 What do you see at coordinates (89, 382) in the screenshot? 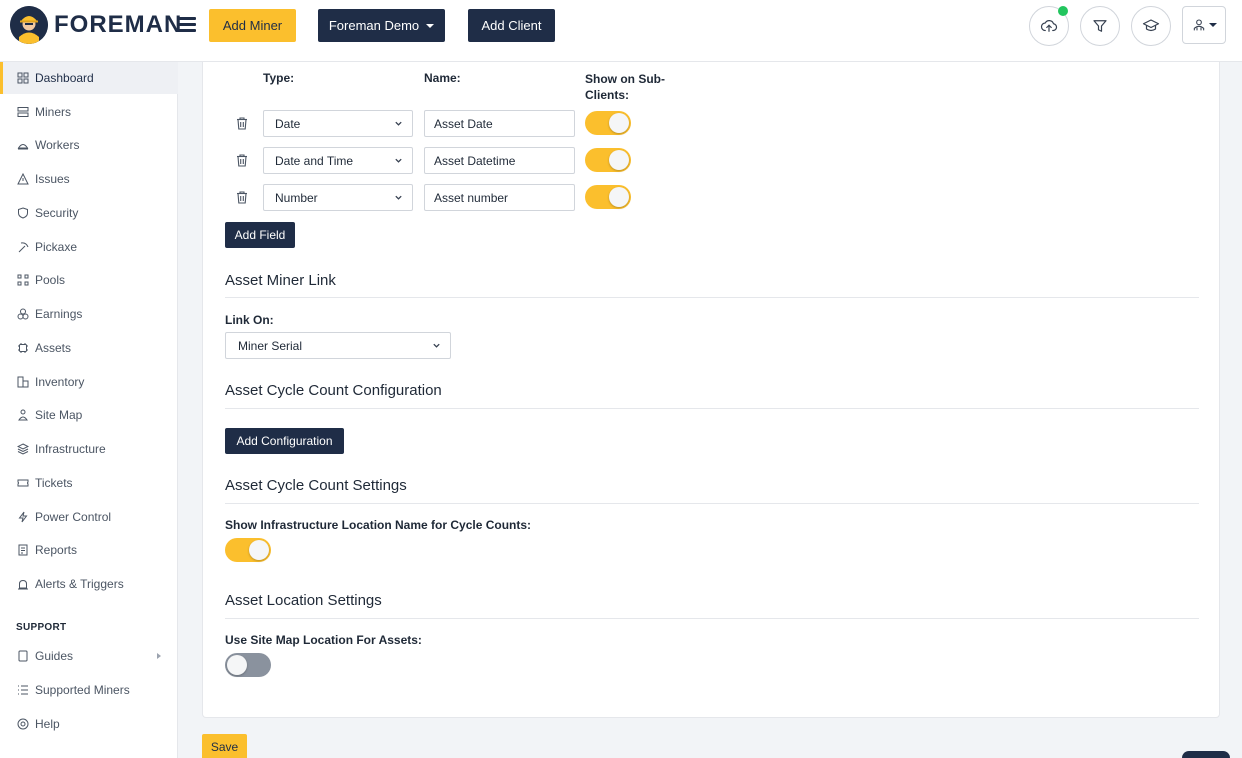
I see `sidebar-item-inventory: Inventory` at bounding box center [89, 382].